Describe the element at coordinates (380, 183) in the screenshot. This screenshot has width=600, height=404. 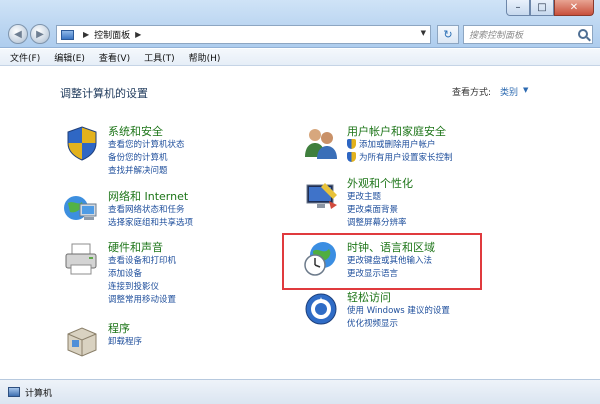
I see `category-title-appearance: 外观和个性化` at that location.